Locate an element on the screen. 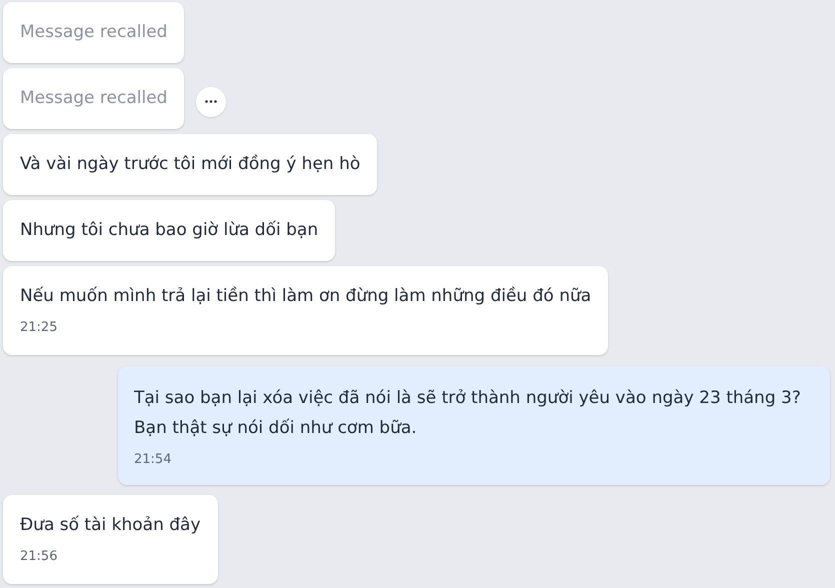 This screenshot has width=835, height=588. message-time: 21:25 is located at coordinates (39, 328).